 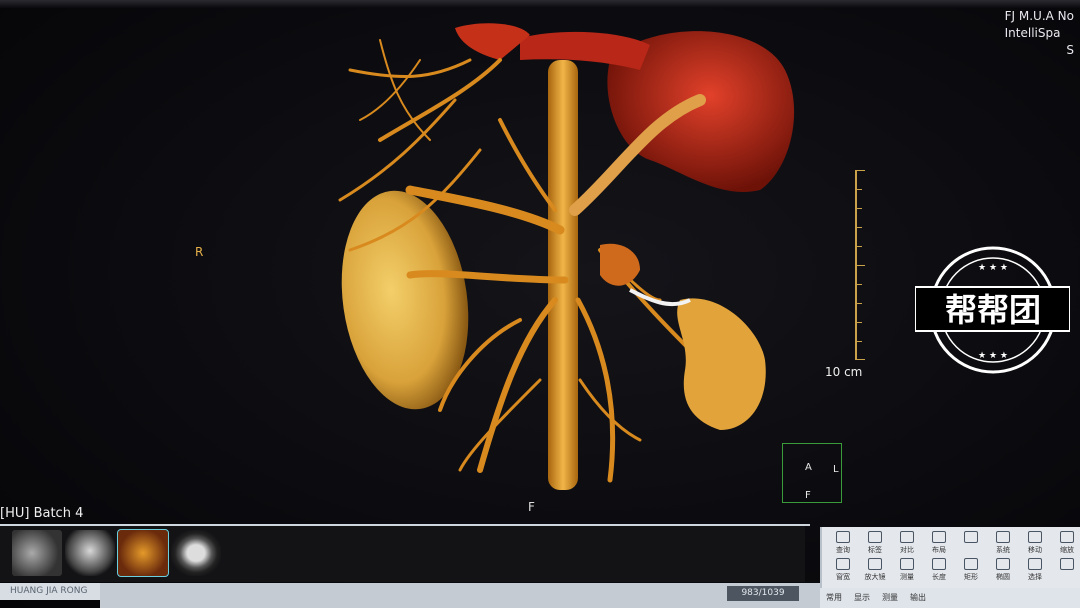 I want to click on series-label: [HU] Batch 4, so click(x=42, y=513).